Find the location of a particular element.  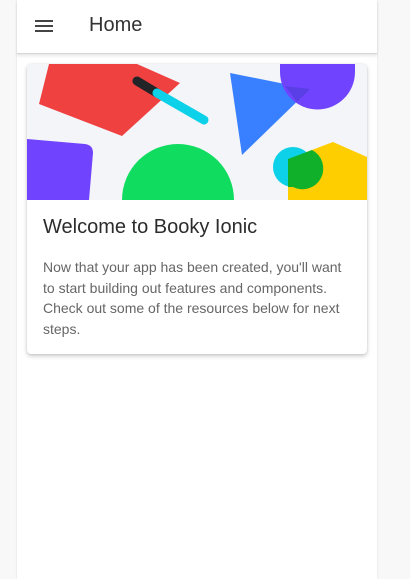

card-title: Welcome to Booky Ionic is located at coordinates (150, 227).